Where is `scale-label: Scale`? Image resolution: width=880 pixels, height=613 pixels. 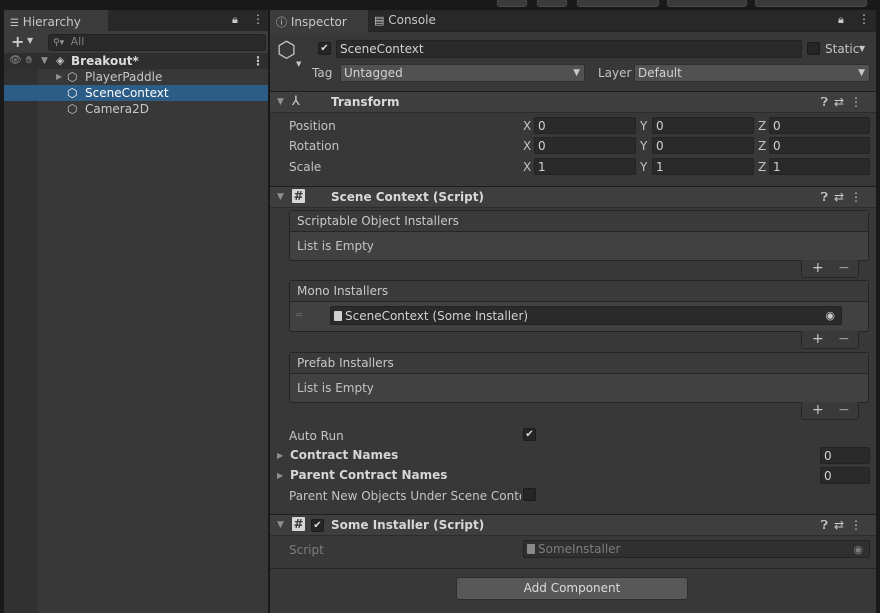
scale-label: Scale is located at coordinates (305, 167).